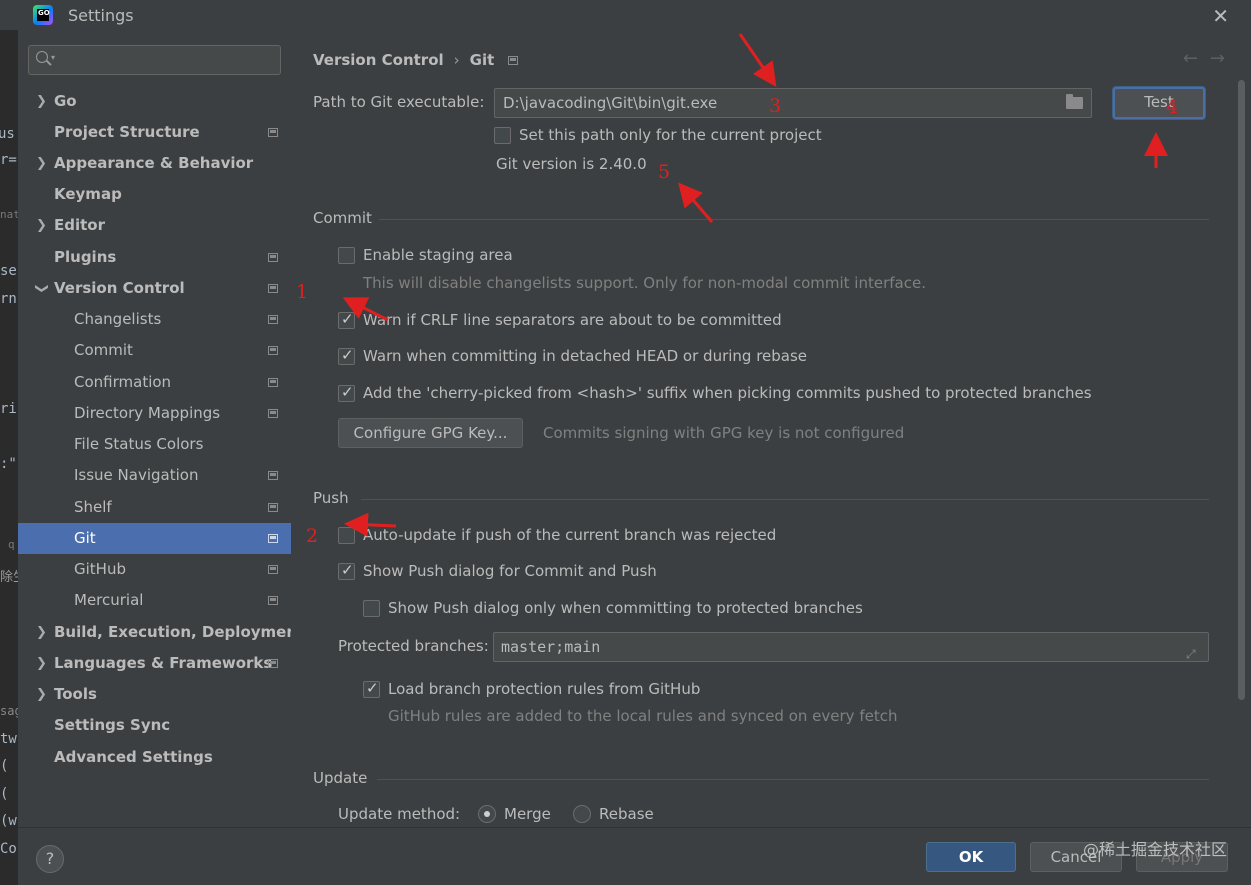  What do you see at coordinates (43, 15) in the screenshot?
I see `goland-logo-icon: GO` at bounding box center [43, 15].